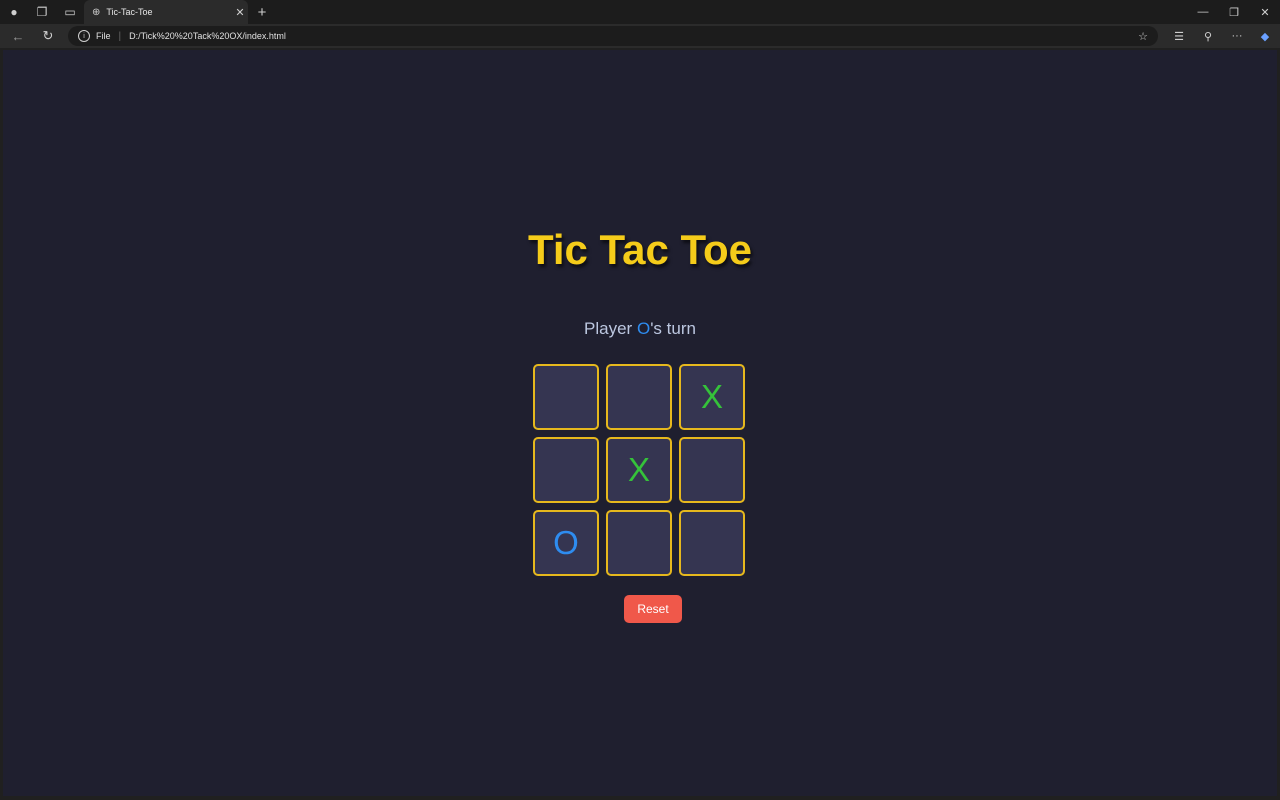 The image size is (1280, 800). What do you see at coordinates (712, 397) in the screenshot?
I see `board-cell-2: X` at bounding box center [712, 397].